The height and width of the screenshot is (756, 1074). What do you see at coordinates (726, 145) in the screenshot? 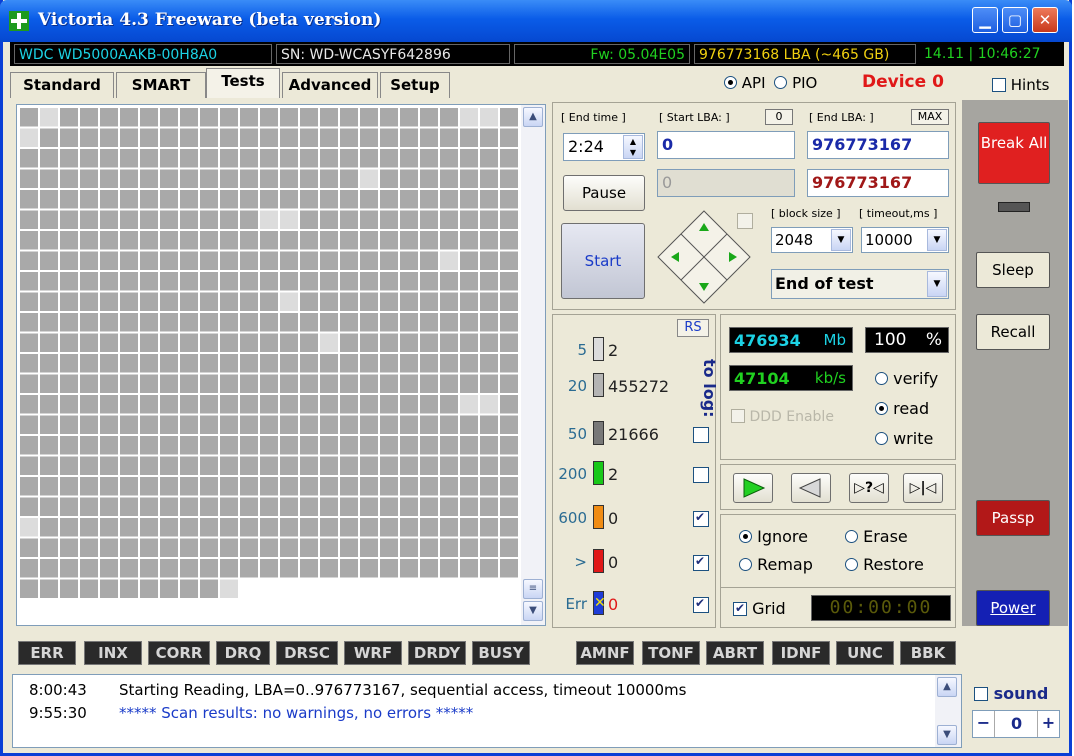
I see `start-lba-input: 0` at bounding box center [726, 145].